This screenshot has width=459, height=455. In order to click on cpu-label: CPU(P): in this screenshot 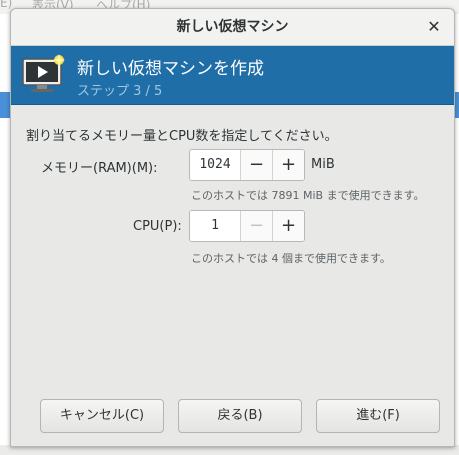, I will do `click(157, 226)`.